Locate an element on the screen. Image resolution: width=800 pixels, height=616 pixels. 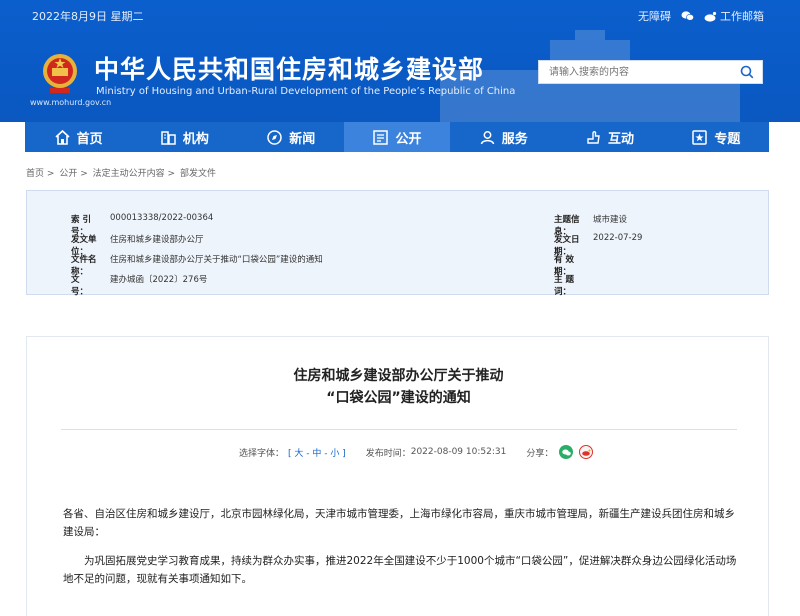
breadcrumb: 首页 > 公开 > 法定主动公开内容 > 部发文件 is located at coordinates (121, 172).